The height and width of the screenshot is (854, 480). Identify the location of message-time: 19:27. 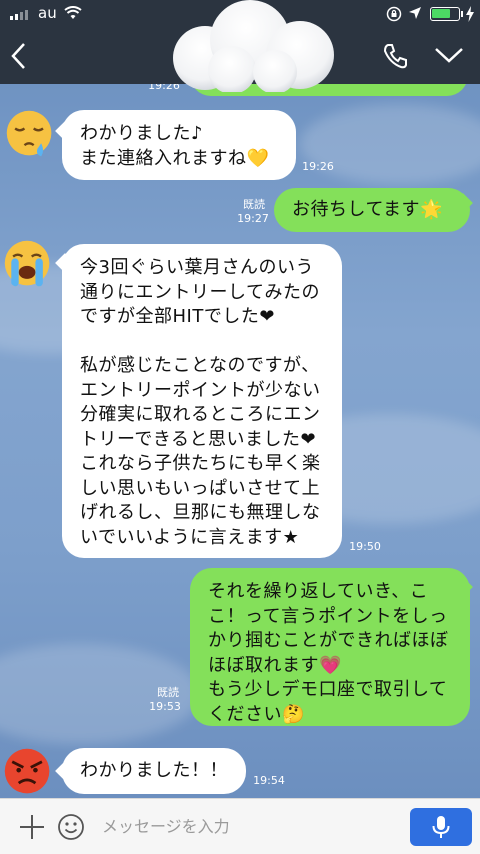
(253, 218).